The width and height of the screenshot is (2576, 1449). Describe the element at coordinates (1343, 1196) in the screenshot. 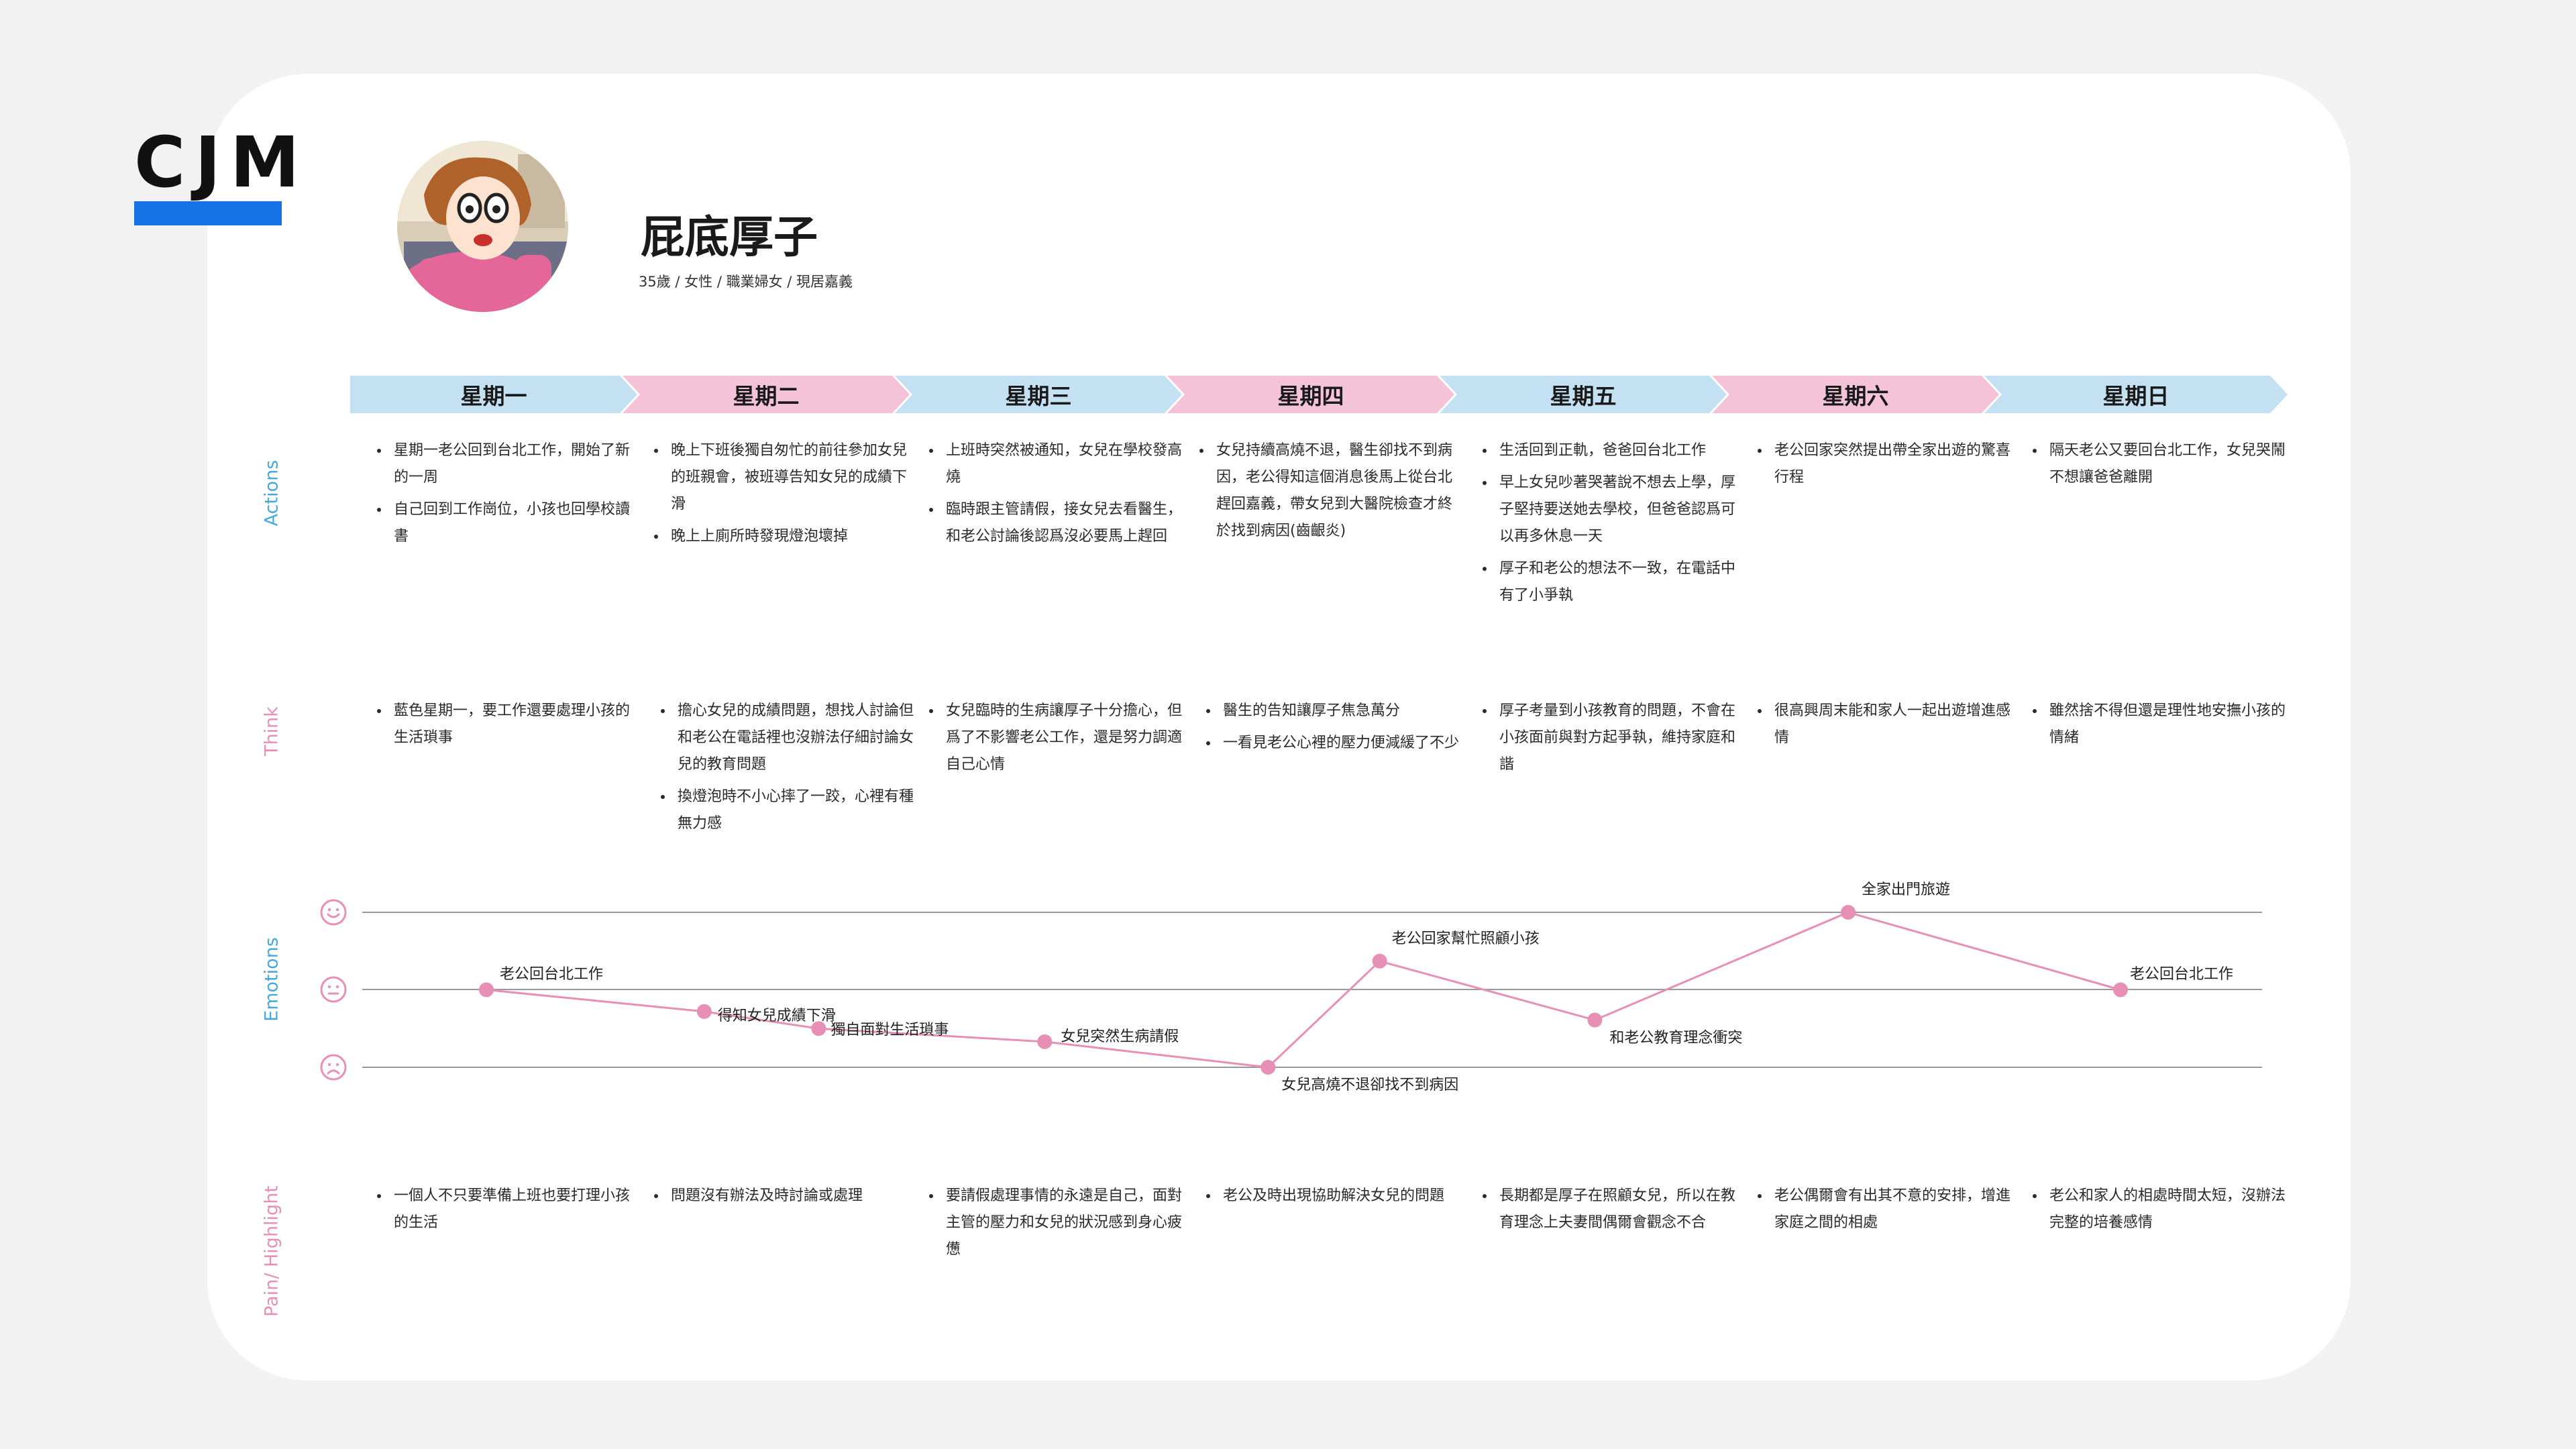

I see `list-item: 老公及時出現協助解決女兒的問題` at that location.